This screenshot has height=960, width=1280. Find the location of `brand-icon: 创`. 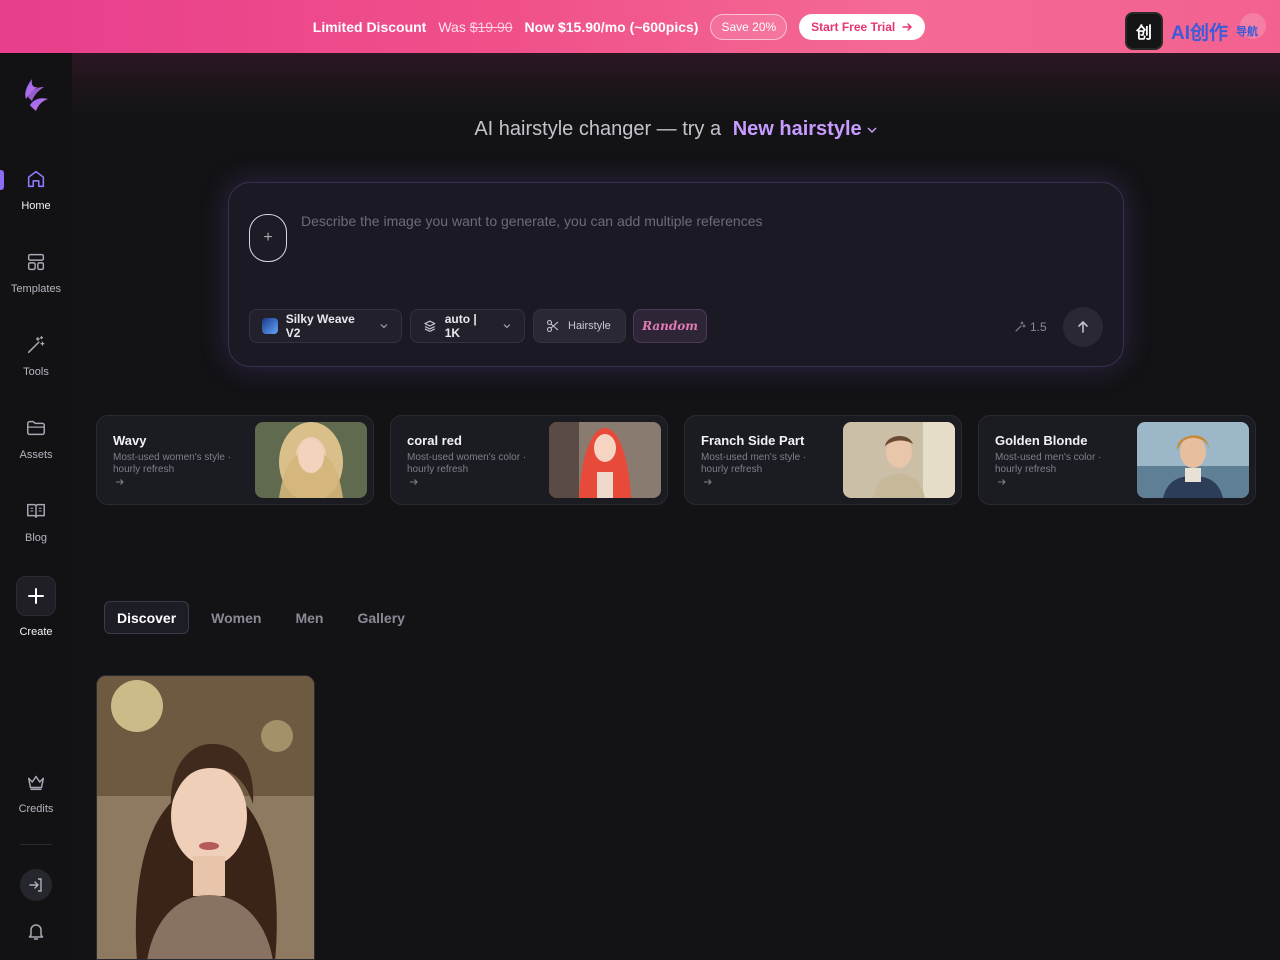

brand-icon: 创 is located at coordinates (1143, 31).